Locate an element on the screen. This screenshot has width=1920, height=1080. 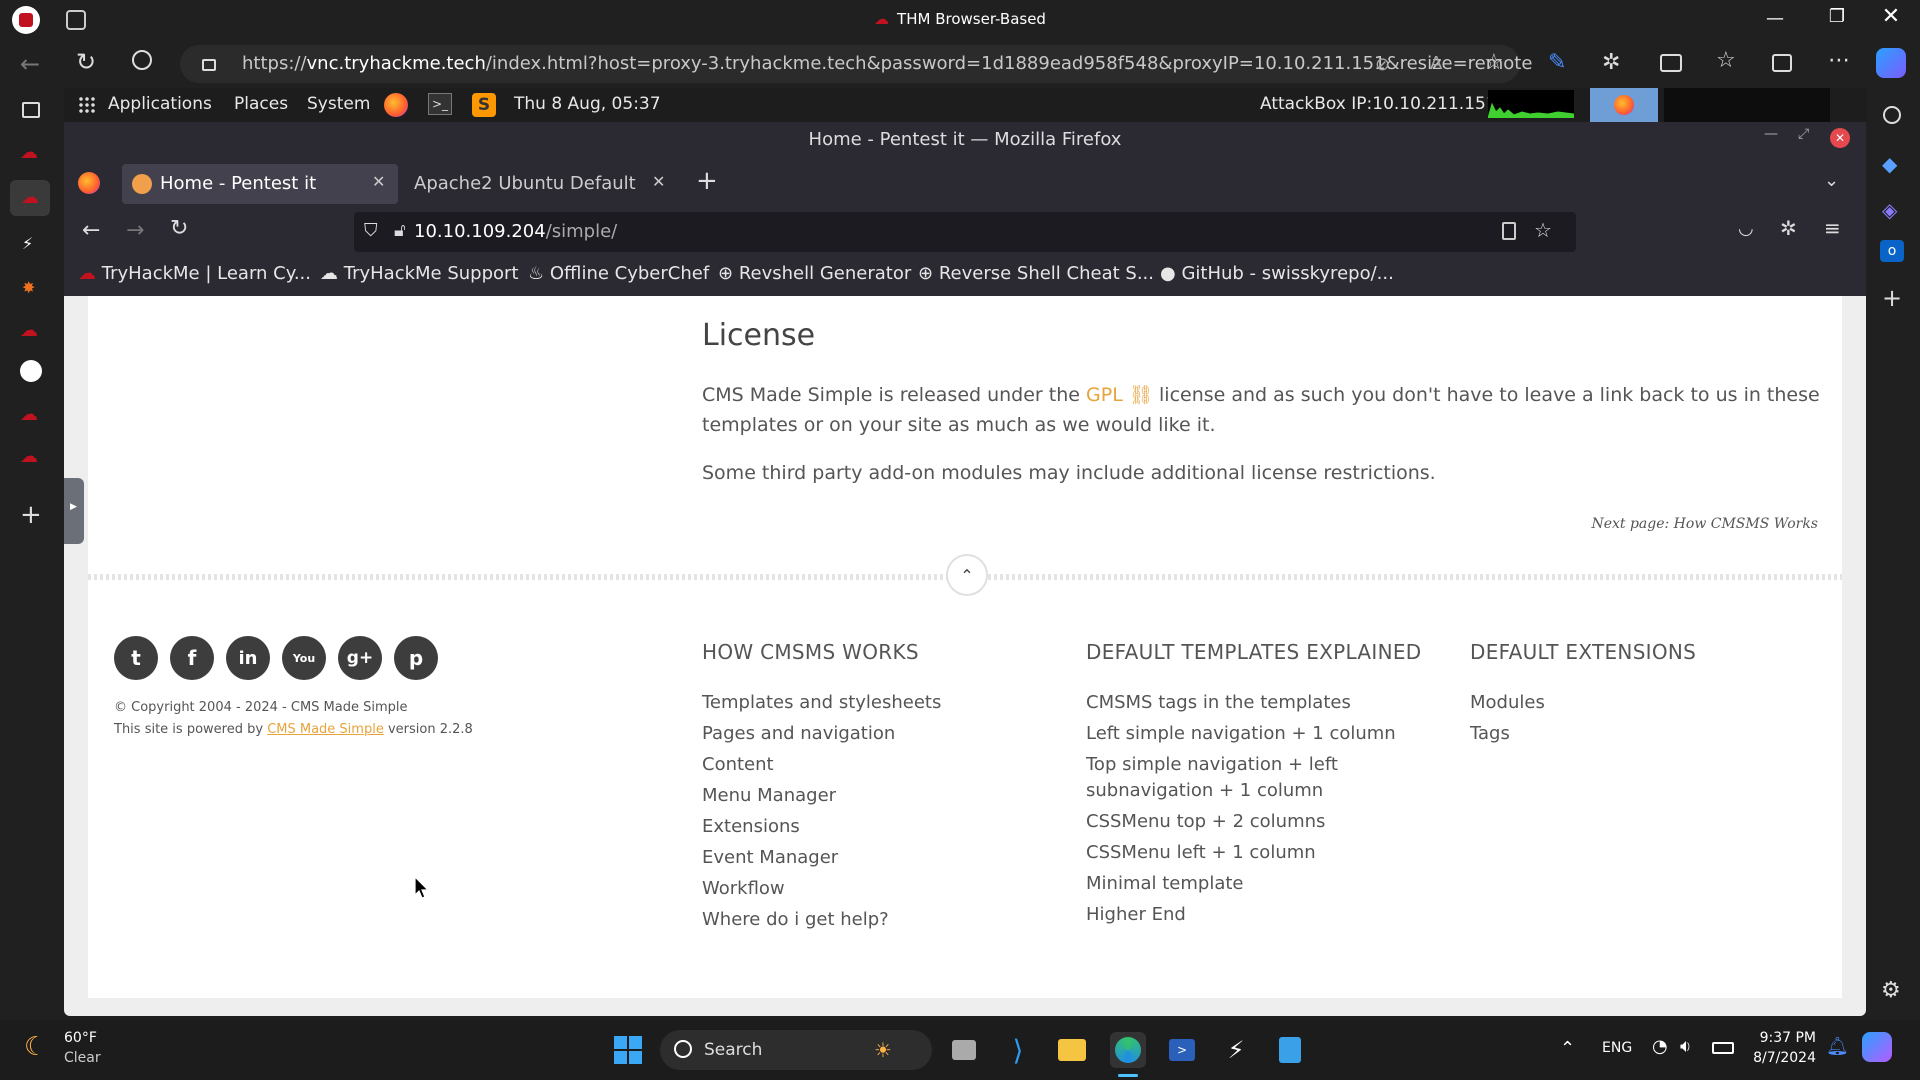
ff-close-button: ✕ is located at coordinates (1840, 138).